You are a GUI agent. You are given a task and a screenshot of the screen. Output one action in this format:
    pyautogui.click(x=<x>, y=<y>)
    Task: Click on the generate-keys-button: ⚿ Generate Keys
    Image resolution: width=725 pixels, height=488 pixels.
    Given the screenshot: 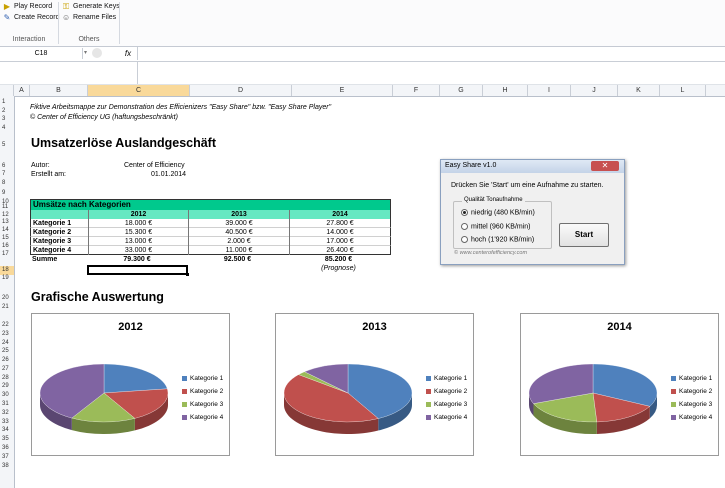 What is the action you would take?
    pyautogui.click(x=91, y=6)
    